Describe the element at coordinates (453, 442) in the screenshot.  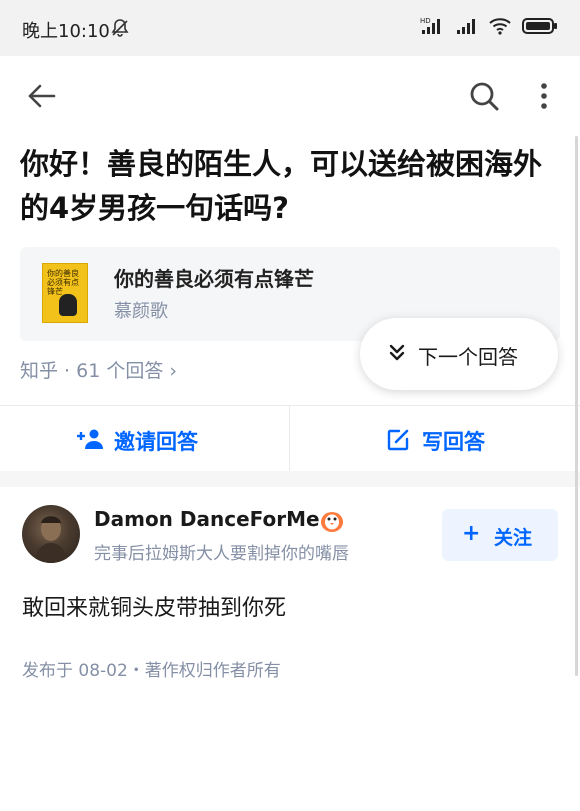
I see `write-answer-label: 写回答` at that location.